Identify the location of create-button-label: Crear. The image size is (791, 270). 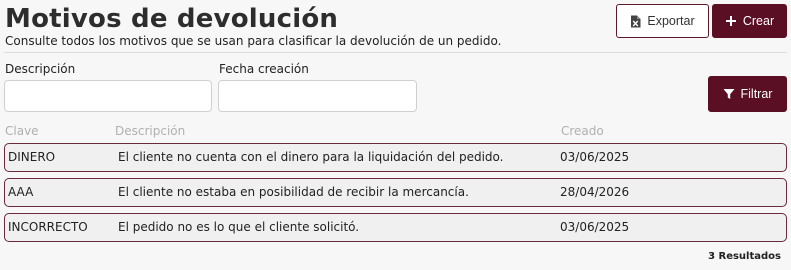
(758, 21).